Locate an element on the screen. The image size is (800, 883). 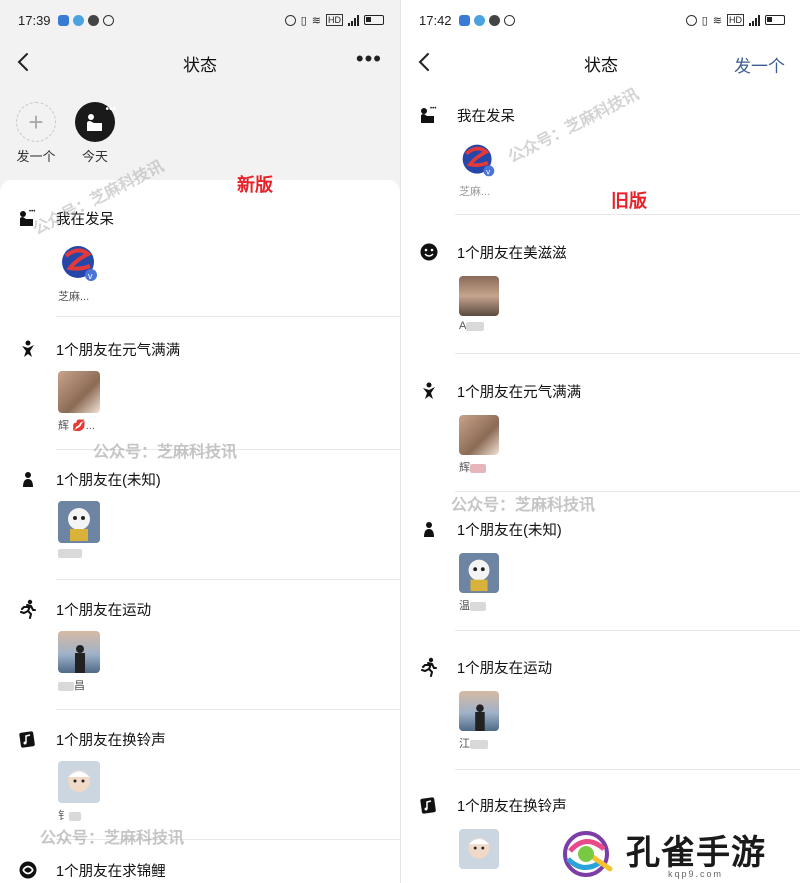
friend-name is located at coordinates (88, 553).